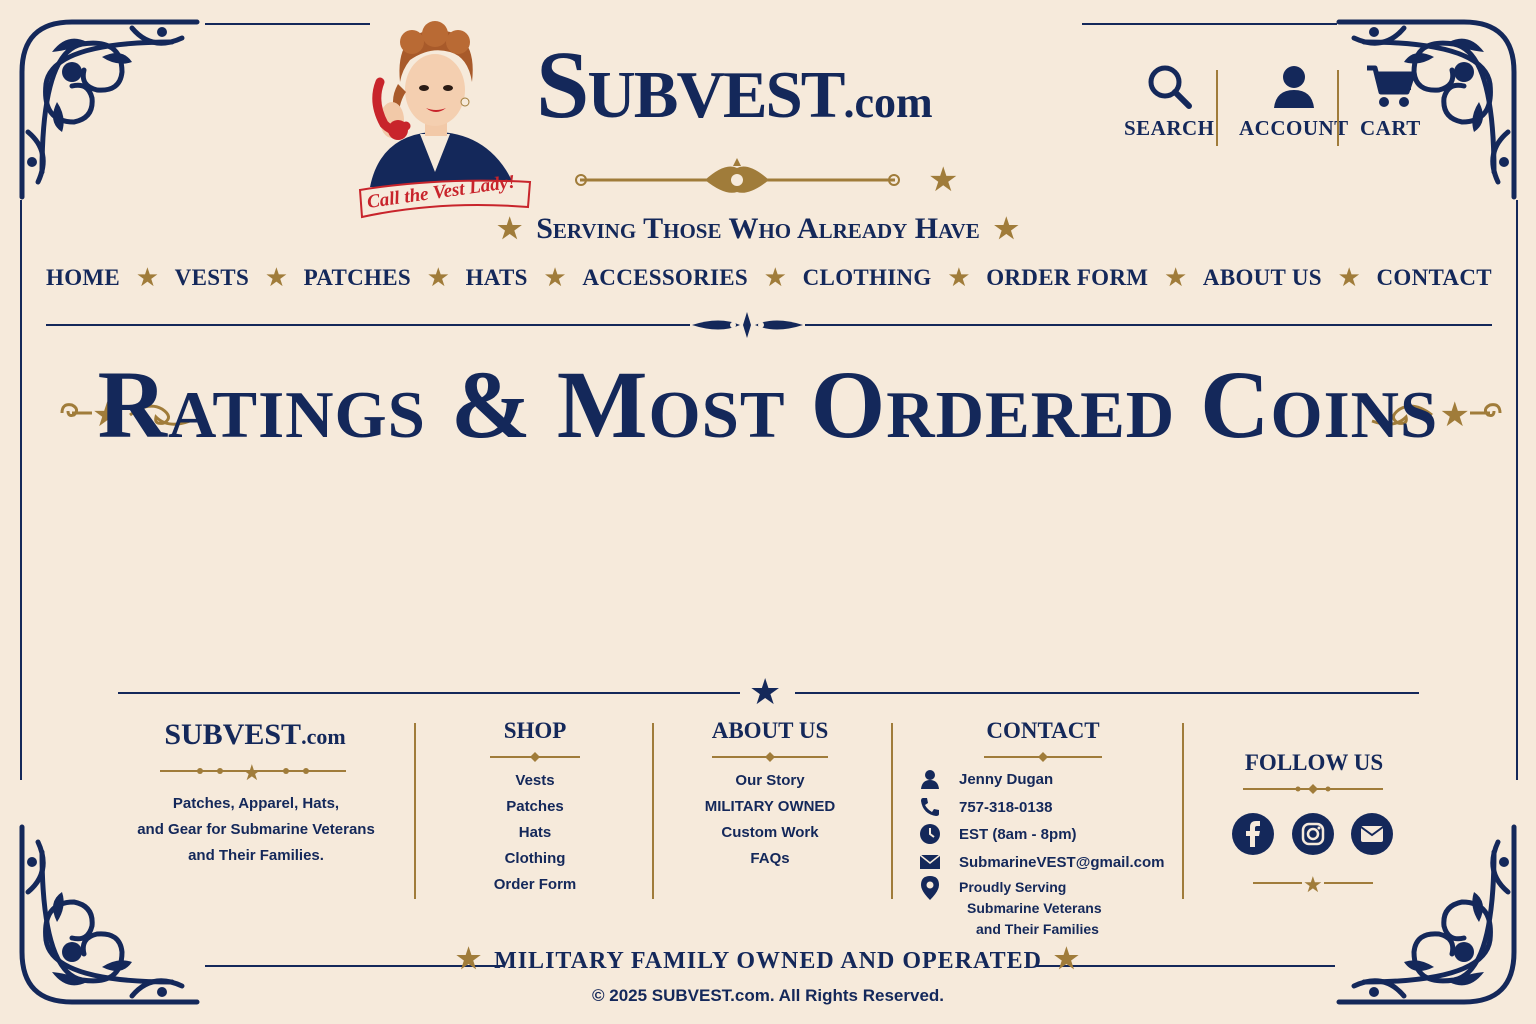 The height and width of the screenshot is (1024, 1536). Describe the element at coordinates (357, 278) in the screenshot. I see `nav-patches: PATCHES` at that location.